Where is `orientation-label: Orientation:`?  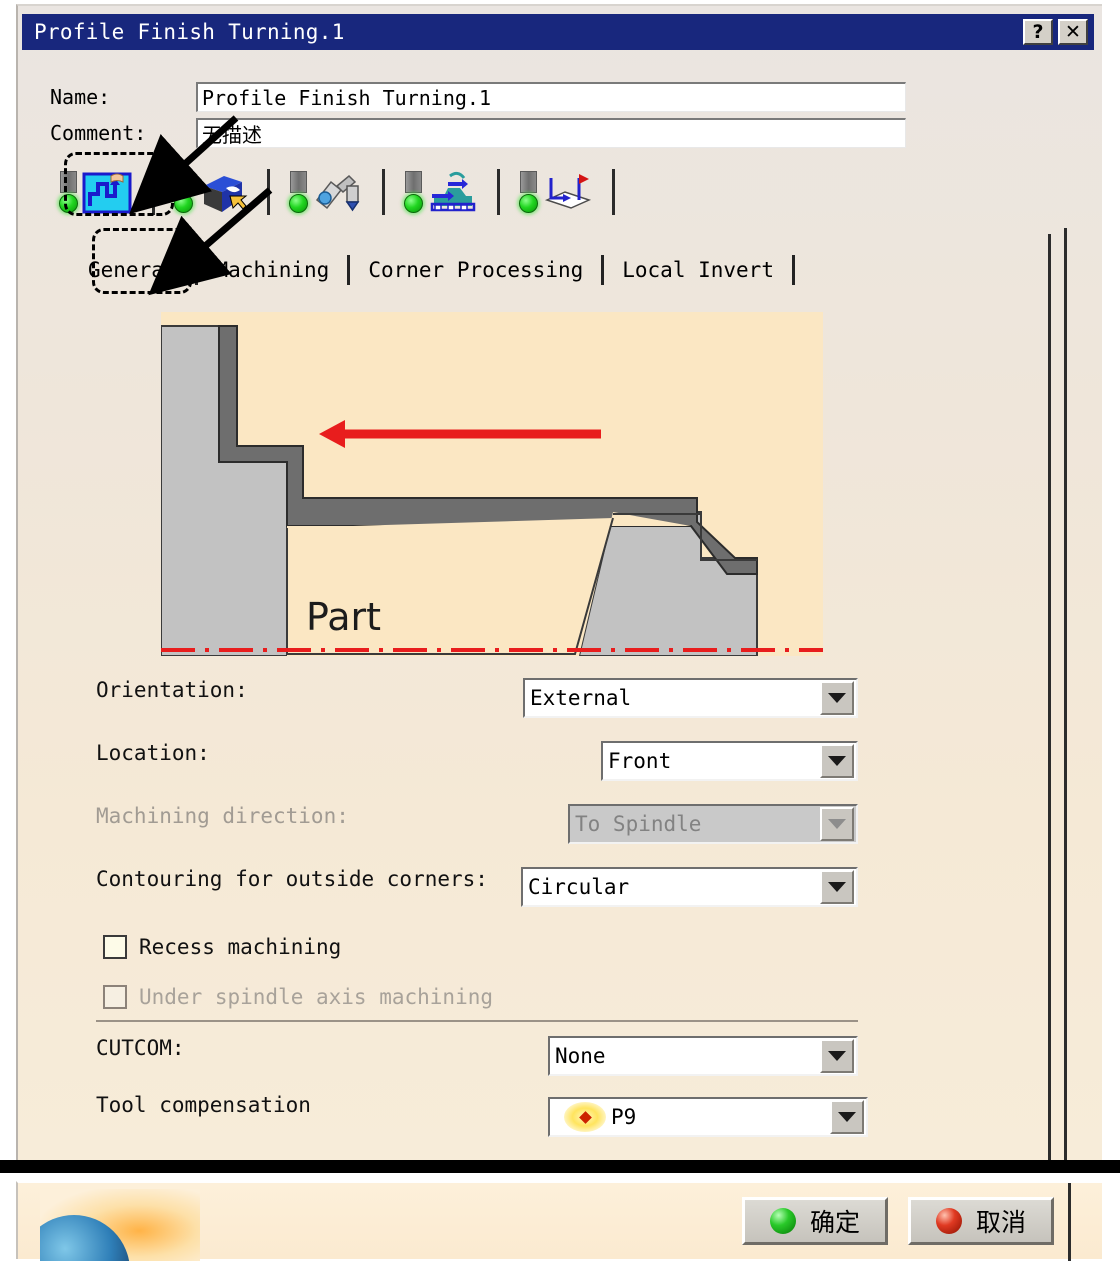 orientation-label: Orientation: is located at coordinates (172, 690).